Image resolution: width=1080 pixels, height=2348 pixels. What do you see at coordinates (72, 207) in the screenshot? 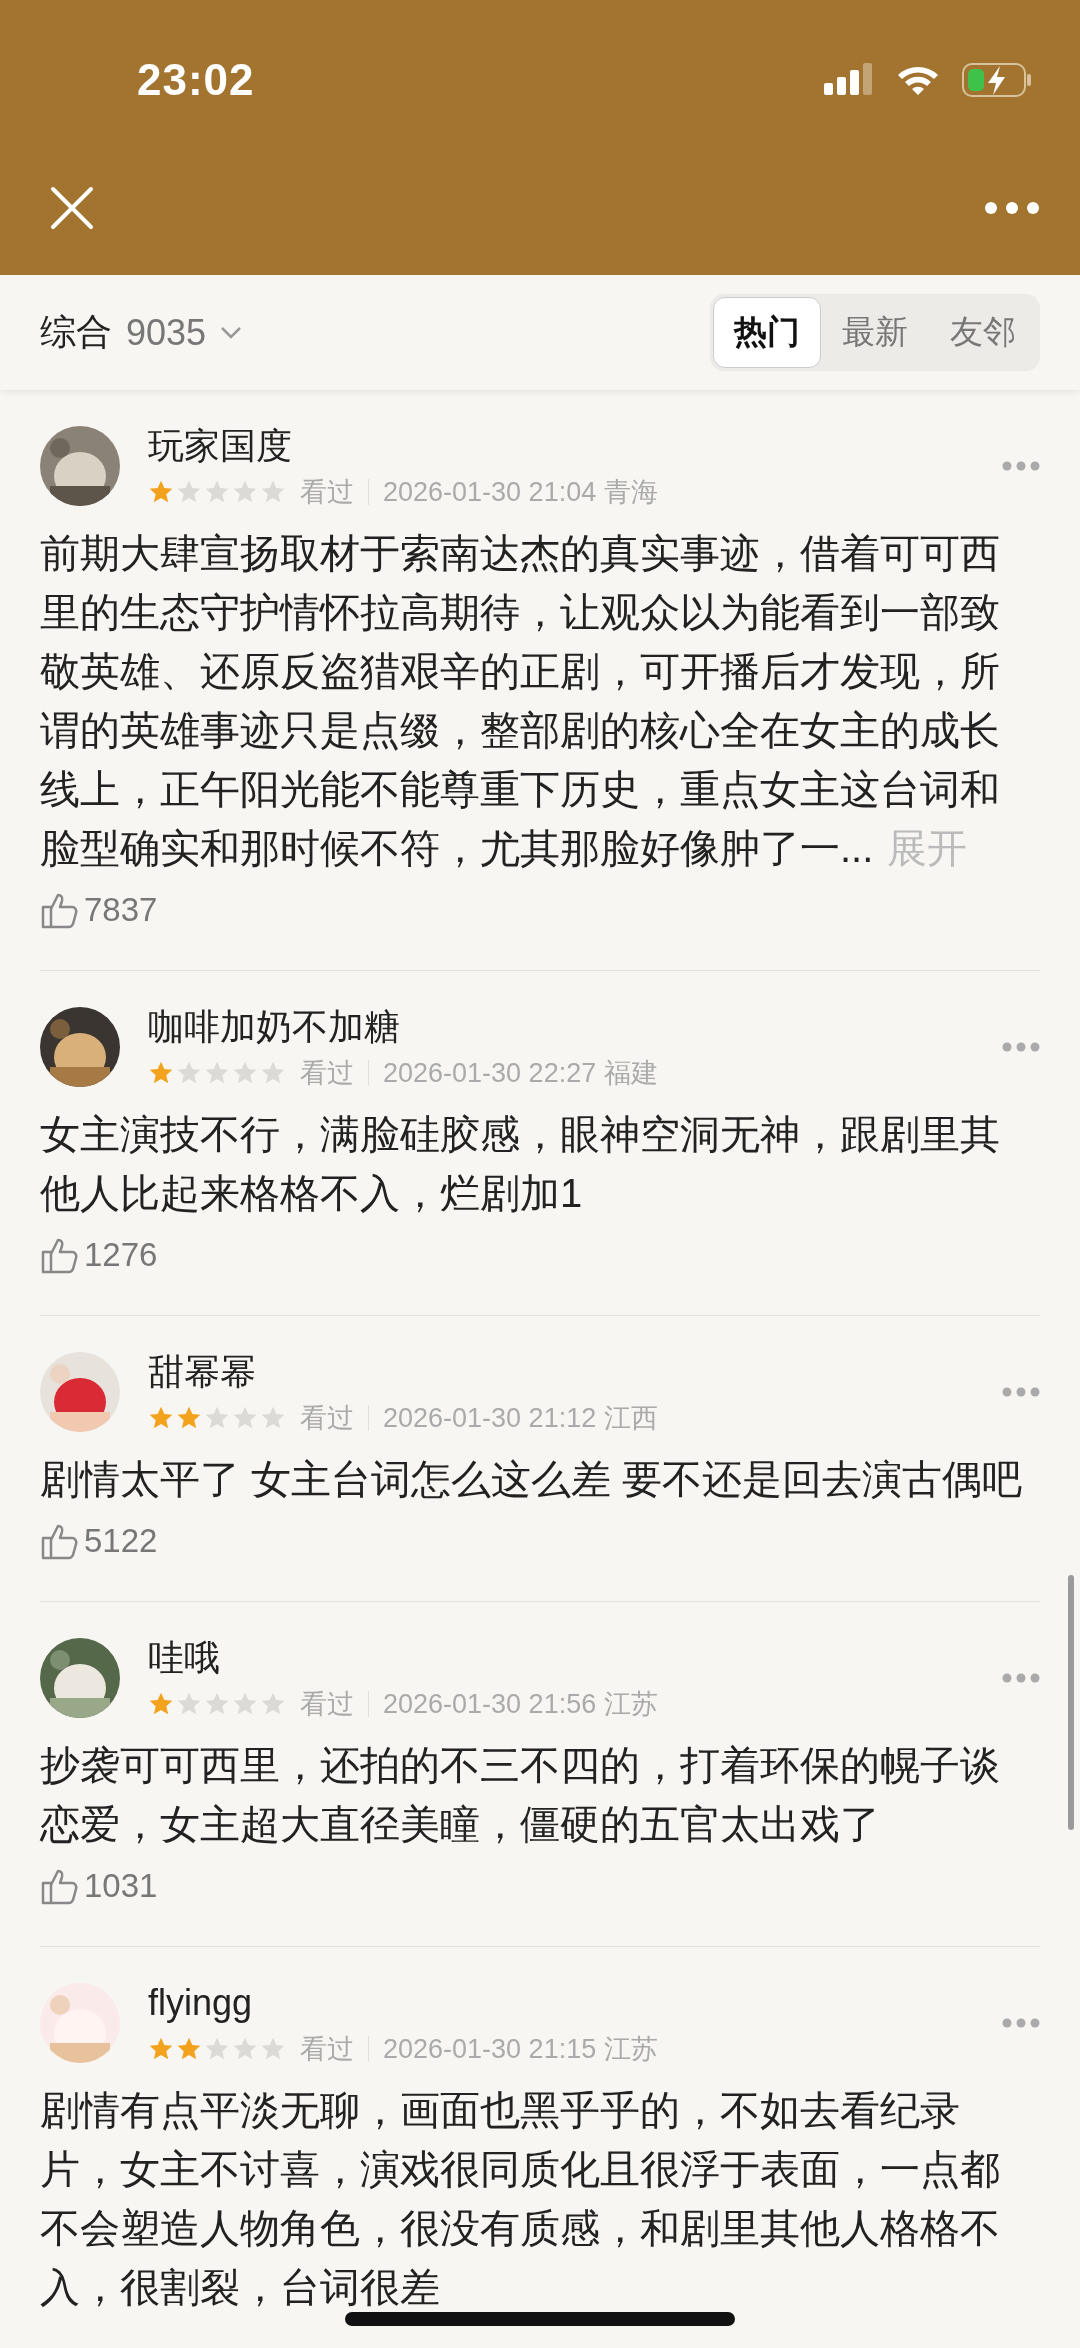
I see `close-button` at bounding box center [72, 207].